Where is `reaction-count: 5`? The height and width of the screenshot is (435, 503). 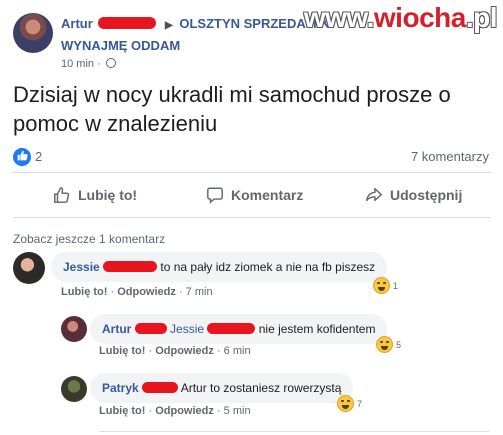
reaction-count: 5 is located at coordinates (399, 344).